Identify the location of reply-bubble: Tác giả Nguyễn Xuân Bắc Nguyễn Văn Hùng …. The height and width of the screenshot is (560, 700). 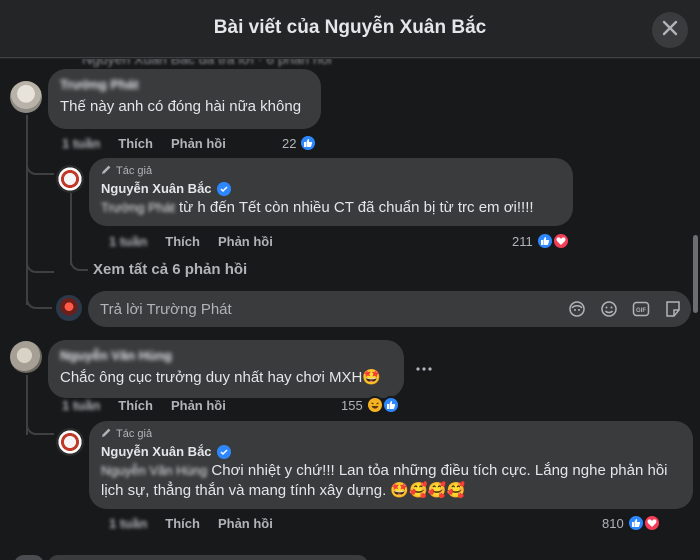
(391, 465).